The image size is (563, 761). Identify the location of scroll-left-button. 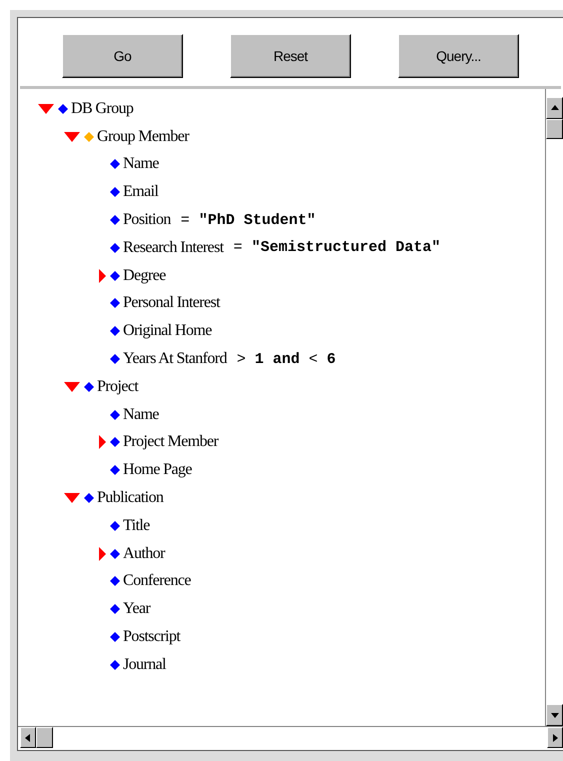
(28, 737).